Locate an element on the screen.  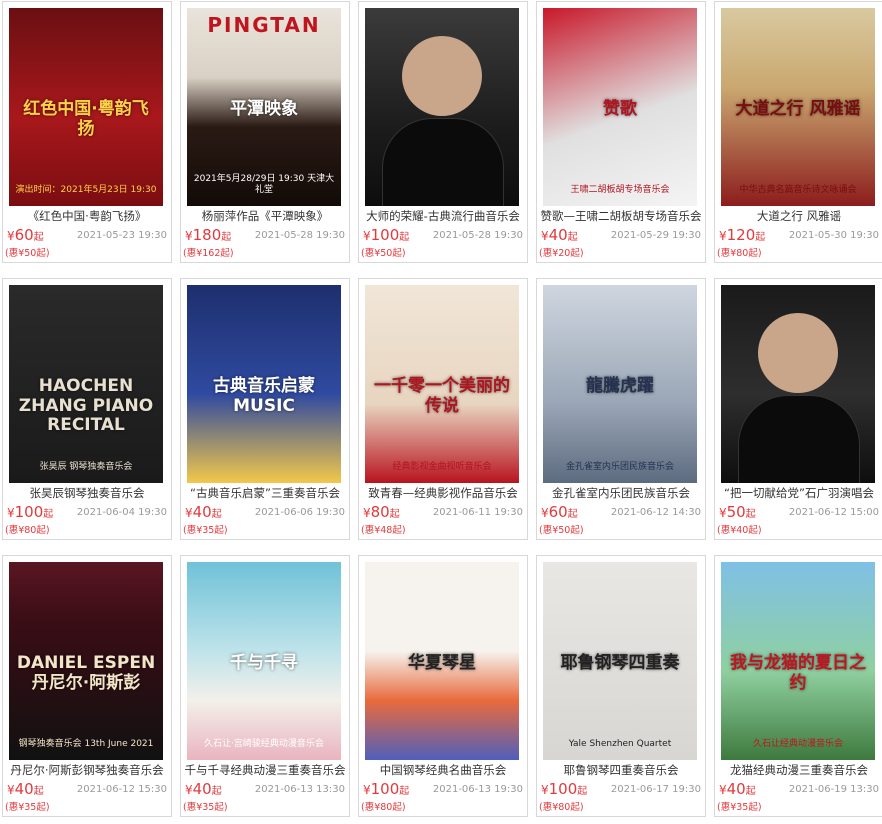
event-datetime: 2021-05-28 19:30 is located at coordinates (477, 235).